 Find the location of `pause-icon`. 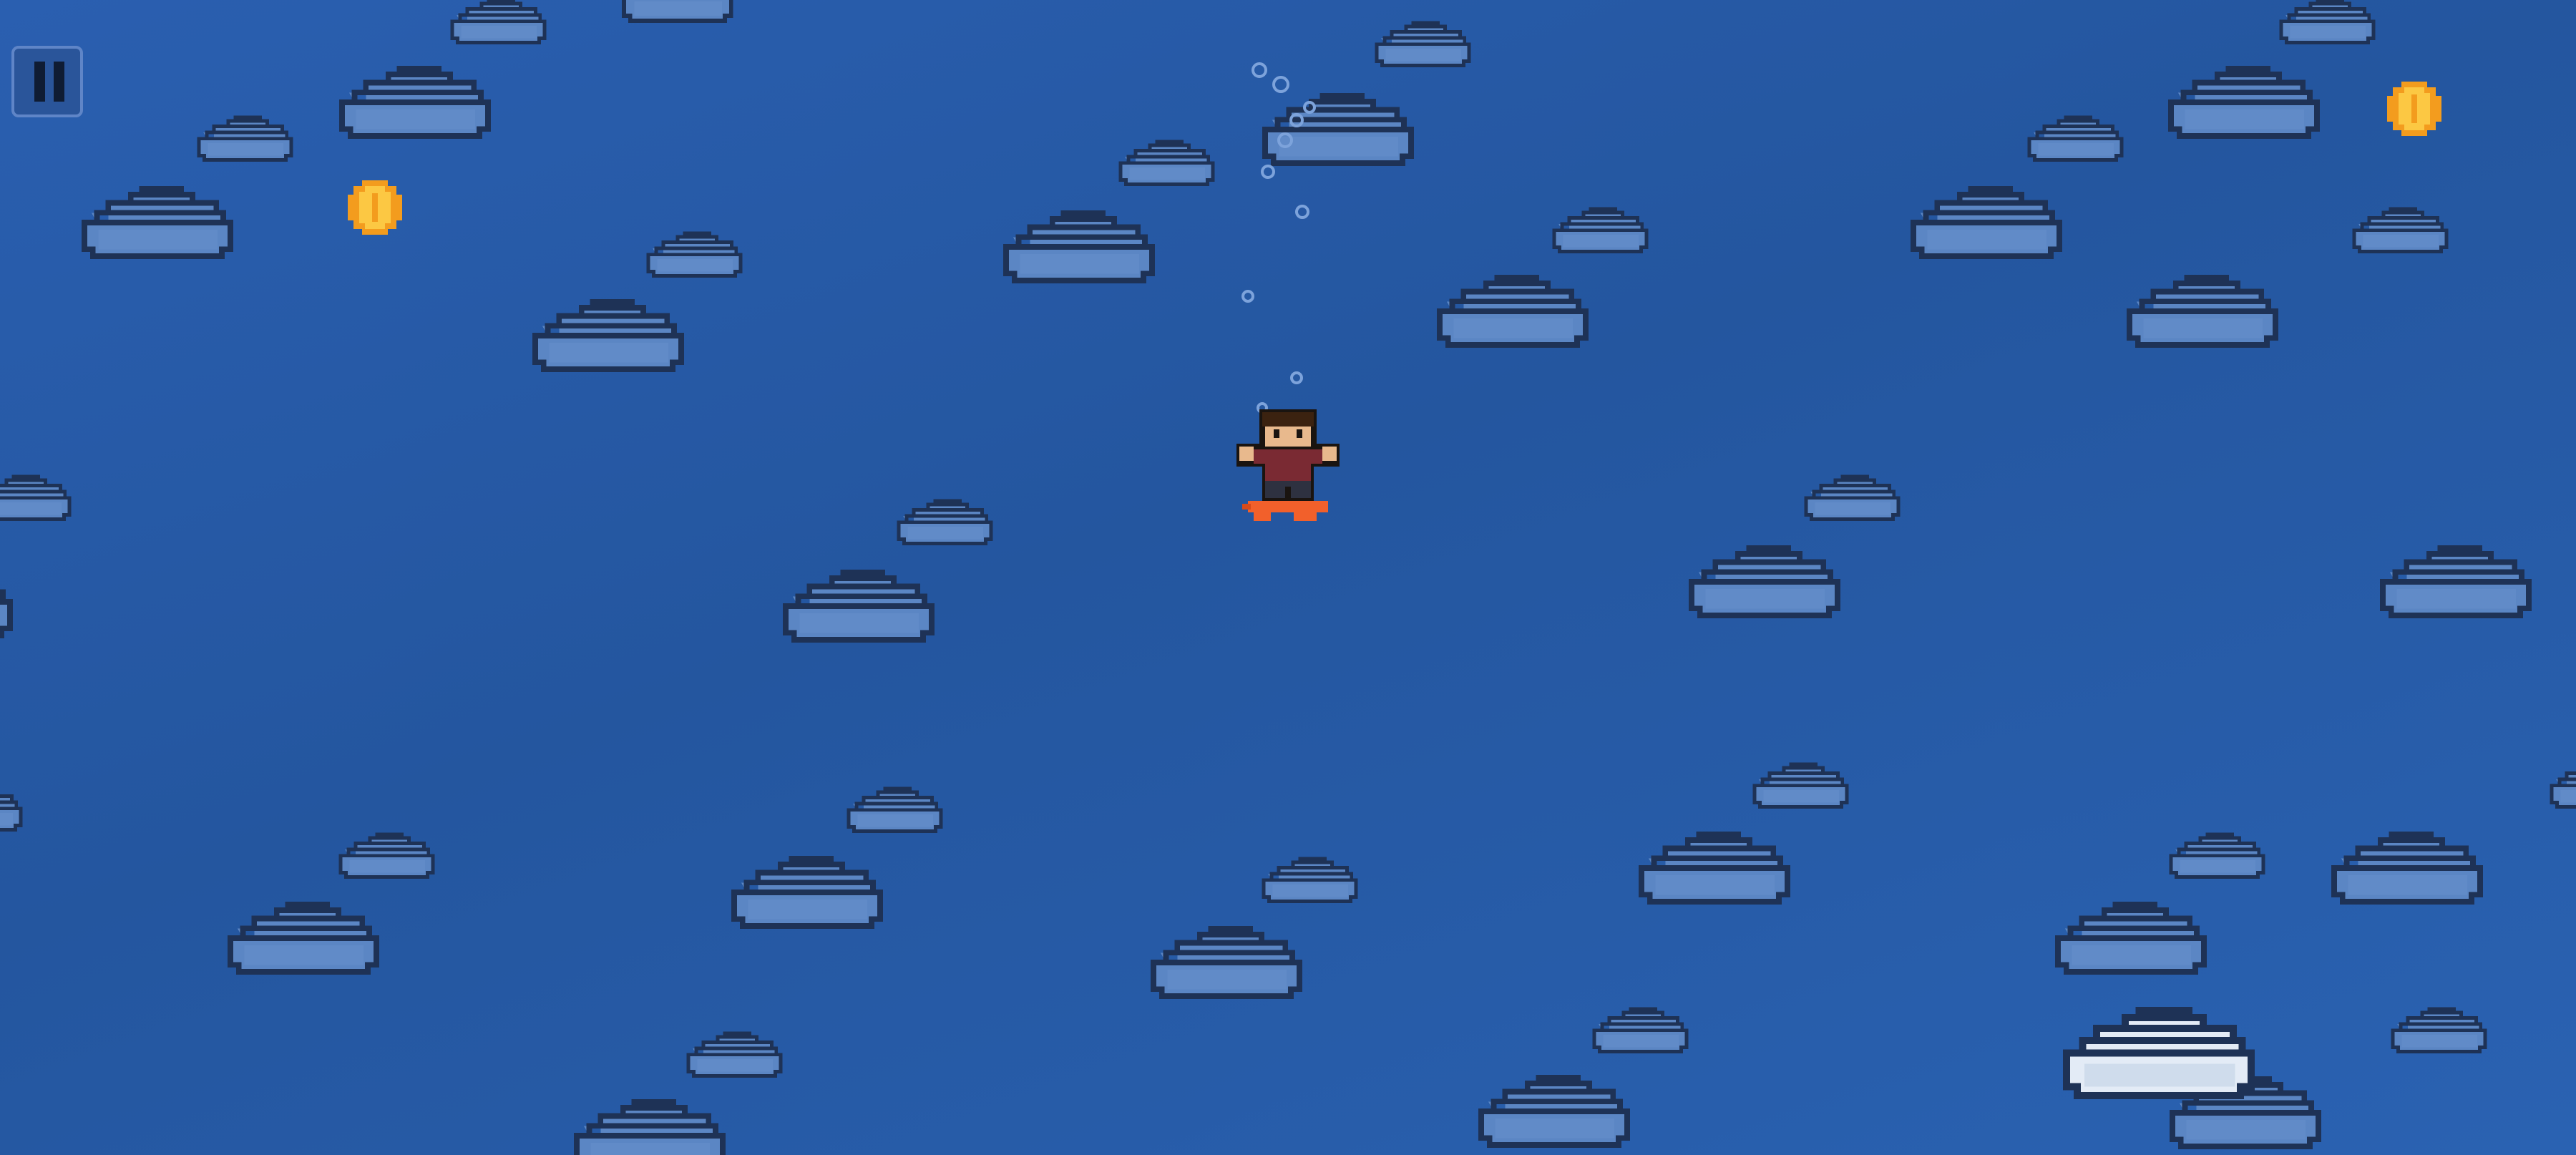

pause-icon is located at coordinates (49, 82).